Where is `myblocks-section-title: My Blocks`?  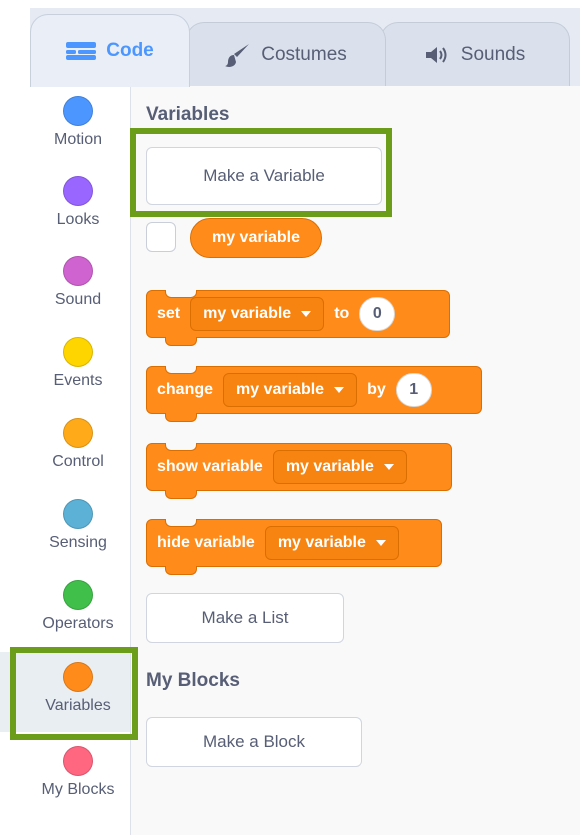 myblocks-section-title: My Blocks is located at coordinates (193, 680).